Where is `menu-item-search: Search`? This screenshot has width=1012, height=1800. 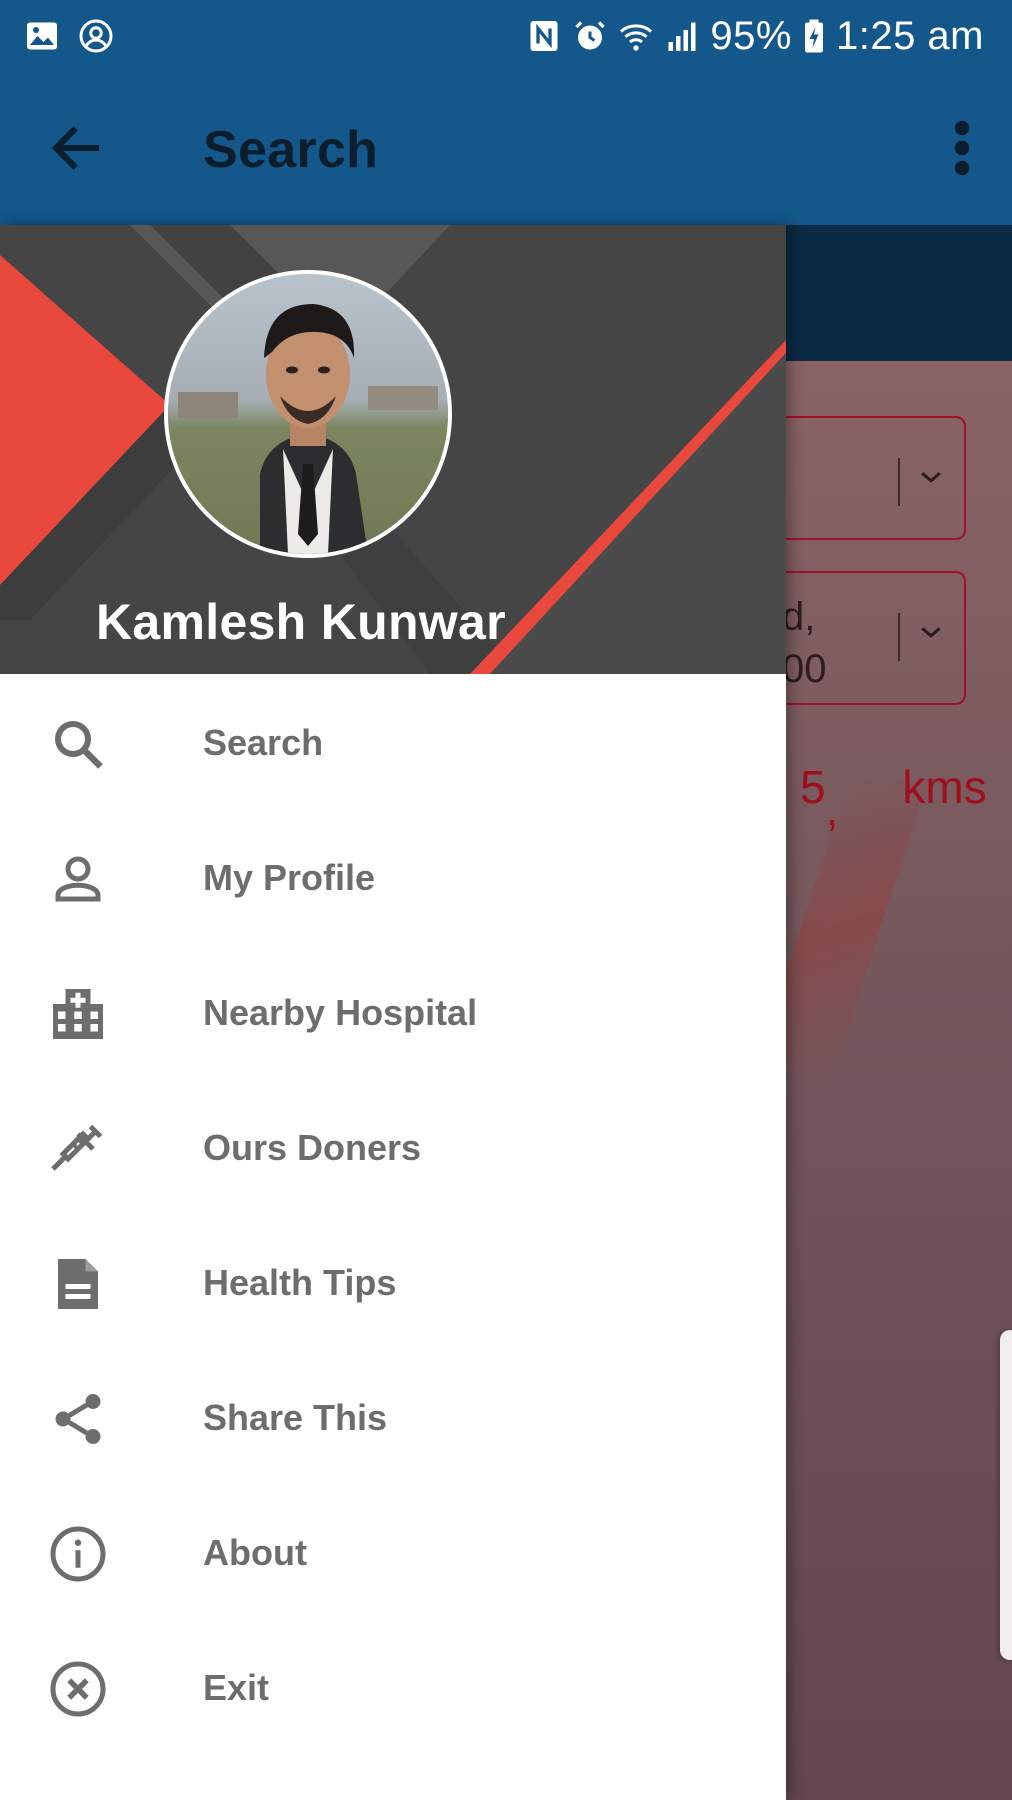 menu-item-search: Search is located at coordinates (393, 741).